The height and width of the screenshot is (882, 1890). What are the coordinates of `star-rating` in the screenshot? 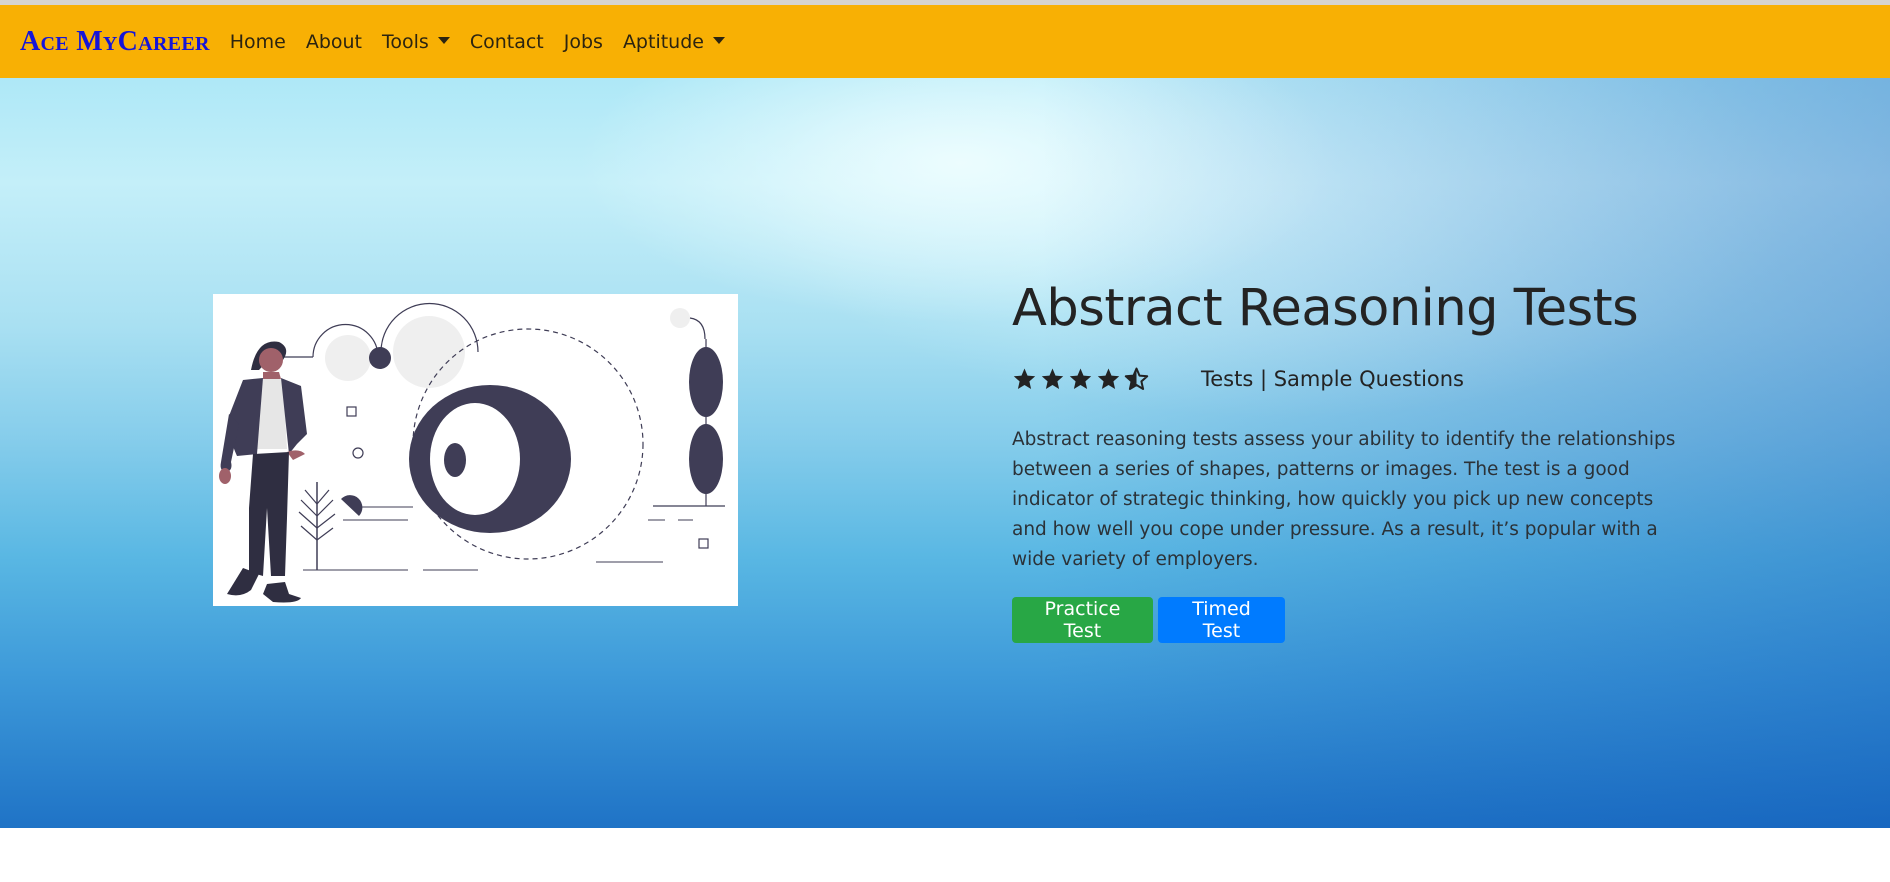 It's located at (1082, 379).